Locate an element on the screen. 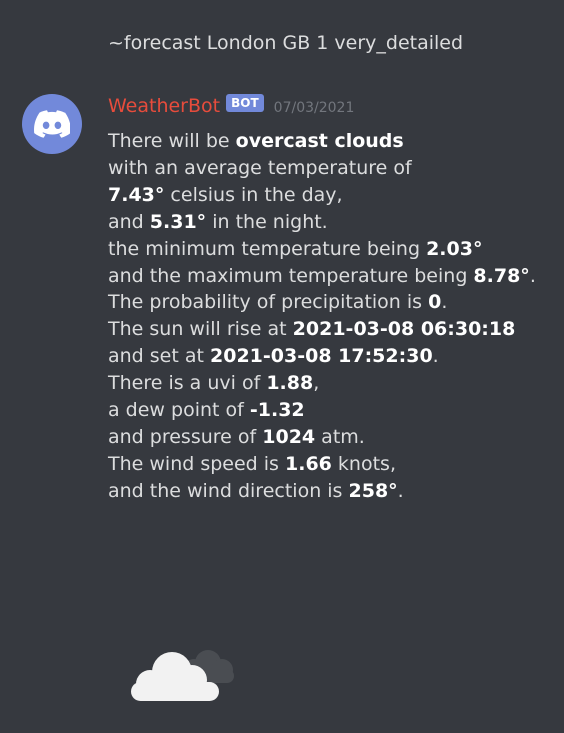 This screenshot has width=564, height=733. message-header: WeatherBot BOT 07/03/2021 is located at coordinates (231, 106).